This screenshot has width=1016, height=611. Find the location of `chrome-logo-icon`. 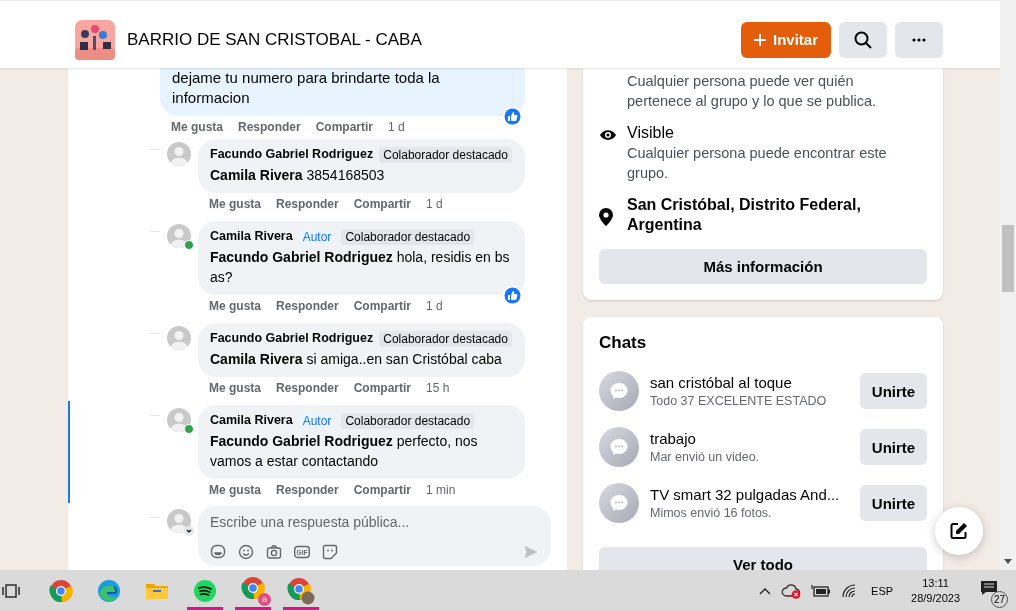

chrome-logo-icon is located at coordinates (253, 587).